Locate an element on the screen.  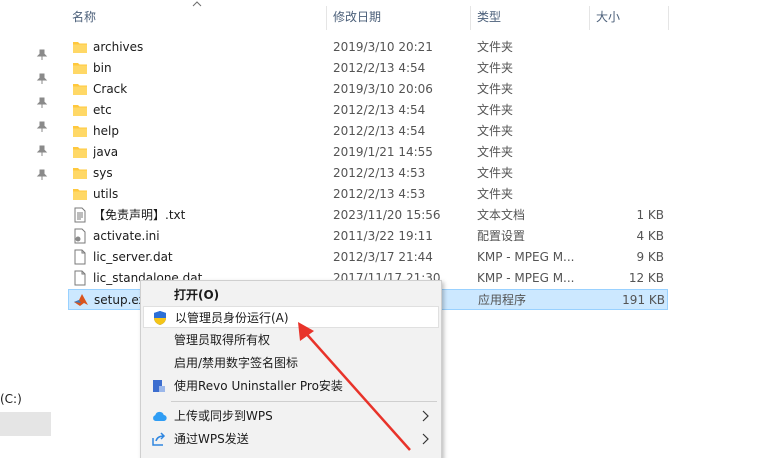
file-size: 1 KB is located at coordinates (650, 215).